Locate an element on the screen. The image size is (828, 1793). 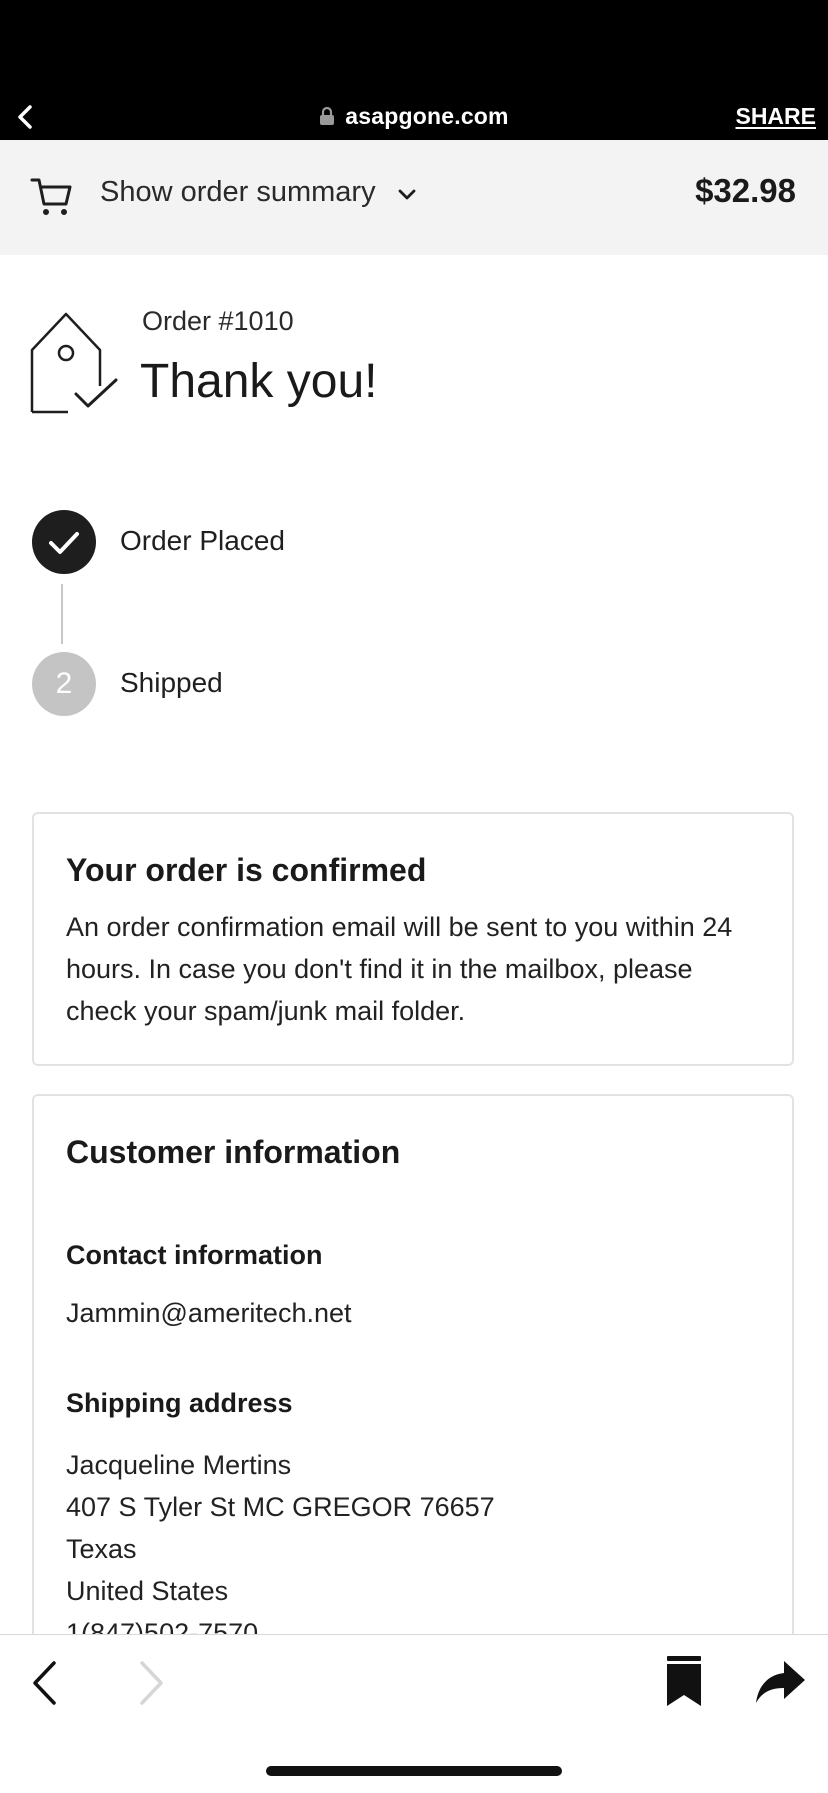
order-number: Order #1010 is located at coordinates (218, 321).